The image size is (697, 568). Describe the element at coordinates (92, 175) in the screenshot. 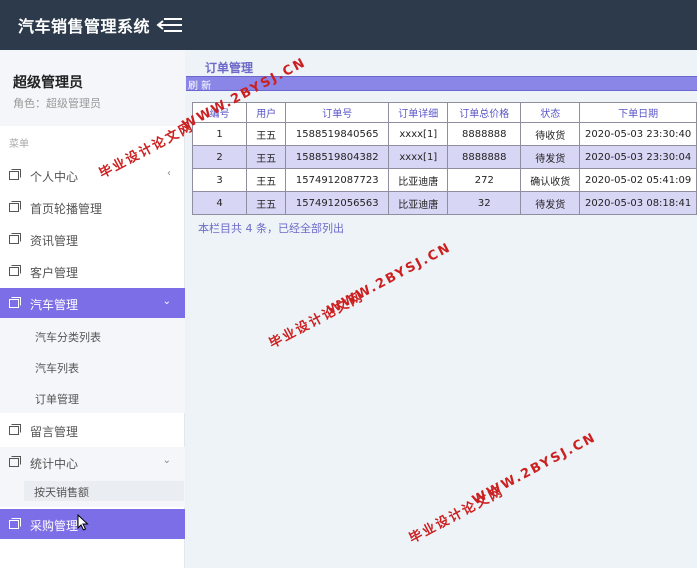

I see `sidebar-item-personal-center: 个人中心 ‹` at that location.